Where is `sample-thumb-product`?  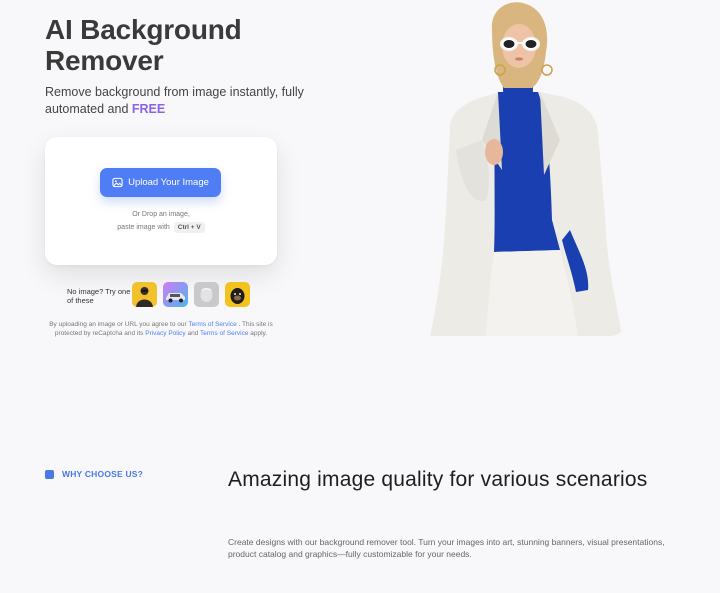
sample-thumb-product is located at coordinates (206, 294).